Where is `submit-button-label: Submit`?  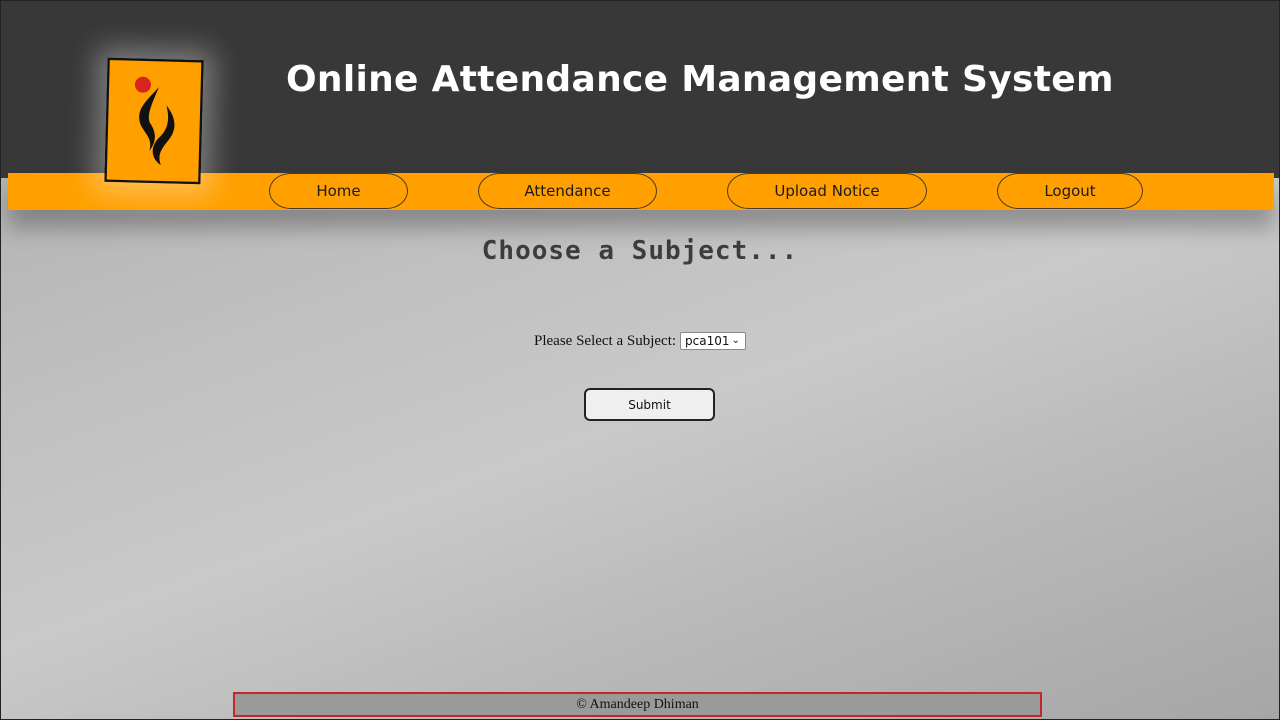 submit-button-label: Submit is located at coordinates (649, 404).